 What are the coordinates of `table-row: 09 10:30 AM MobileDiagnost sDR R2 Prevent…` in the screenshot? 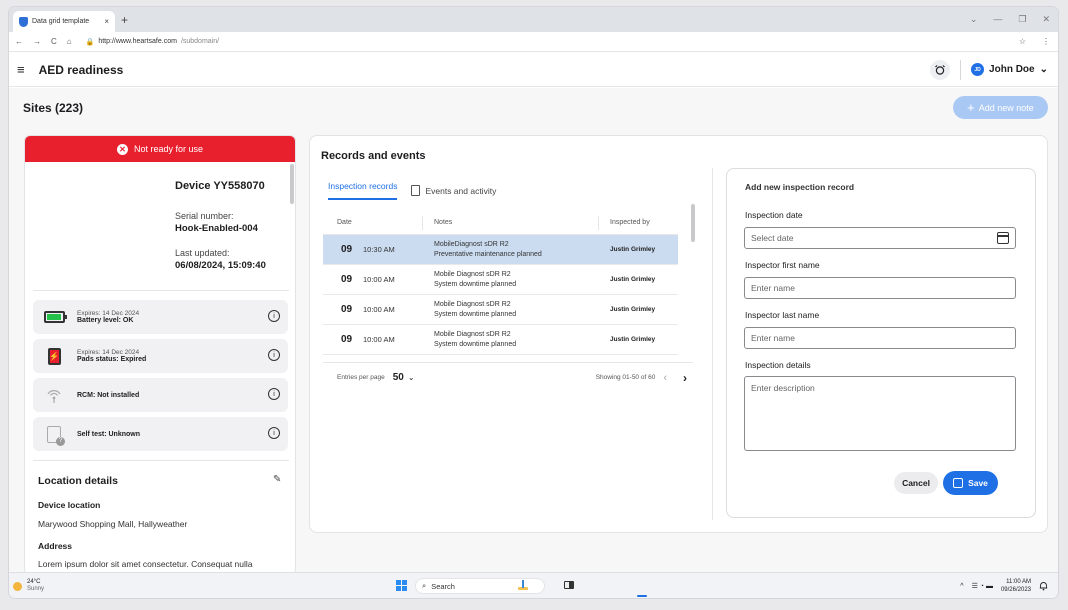 It's located at (500, 250).